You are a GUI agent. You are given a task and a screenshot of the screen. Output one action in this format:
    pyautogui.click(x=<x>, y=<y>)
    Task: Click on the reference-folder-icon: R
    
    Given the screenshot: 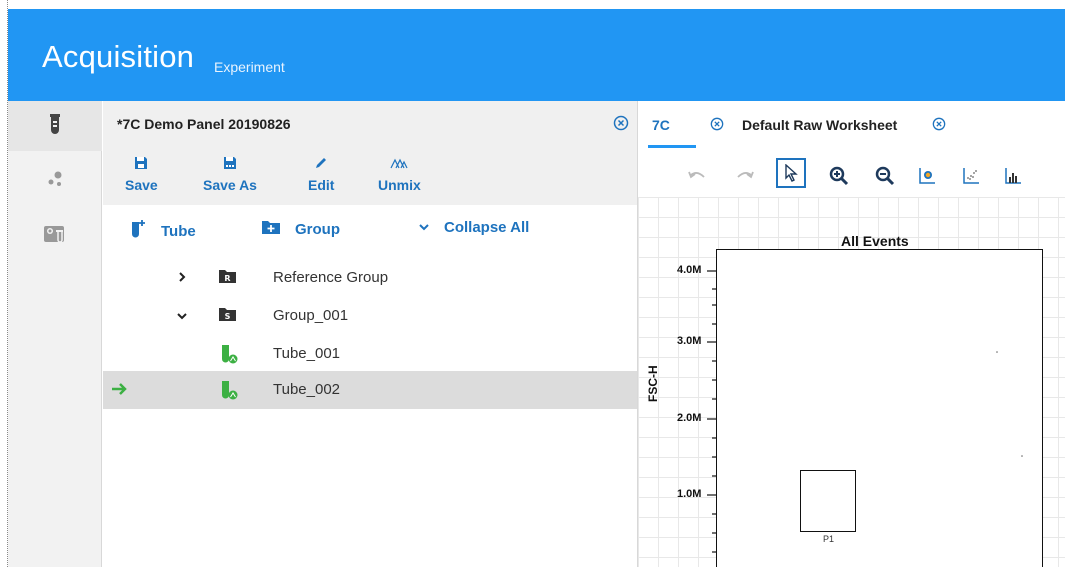 What is the action you would take?
    pyautogui.click(x=228, y=278)
    